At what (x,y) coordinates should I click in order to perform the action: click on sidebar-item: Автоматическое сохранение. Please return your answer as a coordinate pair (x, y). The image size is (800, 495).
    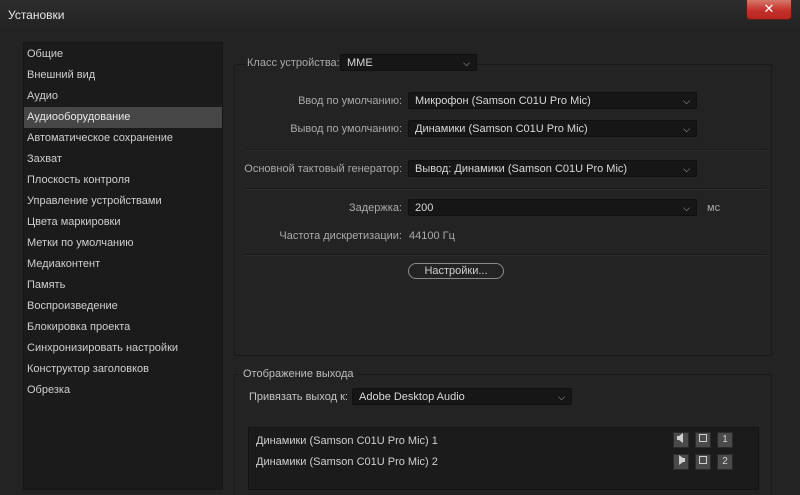
    Looking at the image, I should click on (123, 138).